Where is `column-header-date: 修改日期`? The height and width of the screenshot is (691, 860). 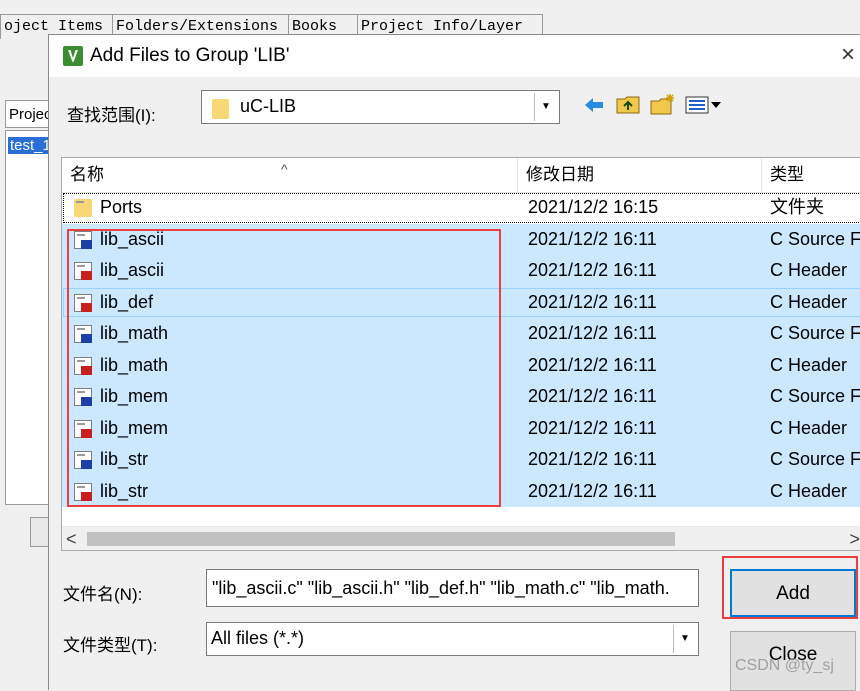 column-header-date: 修改日期 is located at coordinates (640, 175).